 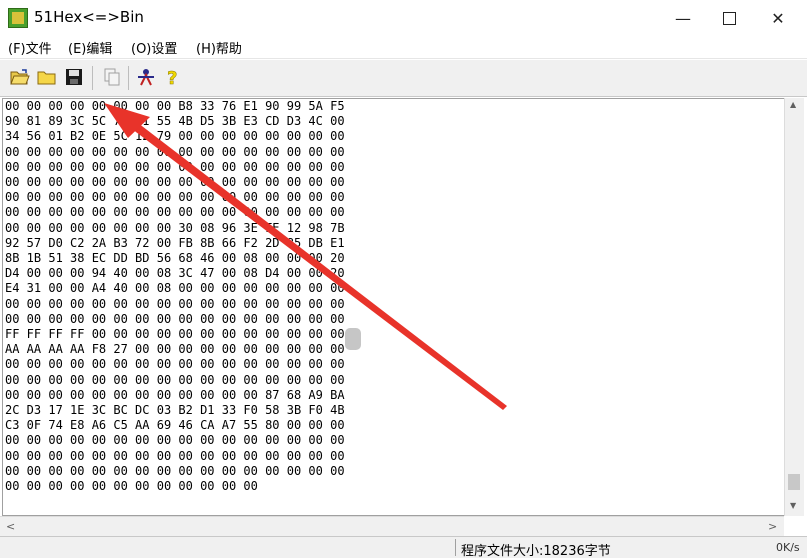 I want to click on open-file-icon, so click(x=20, y=77).